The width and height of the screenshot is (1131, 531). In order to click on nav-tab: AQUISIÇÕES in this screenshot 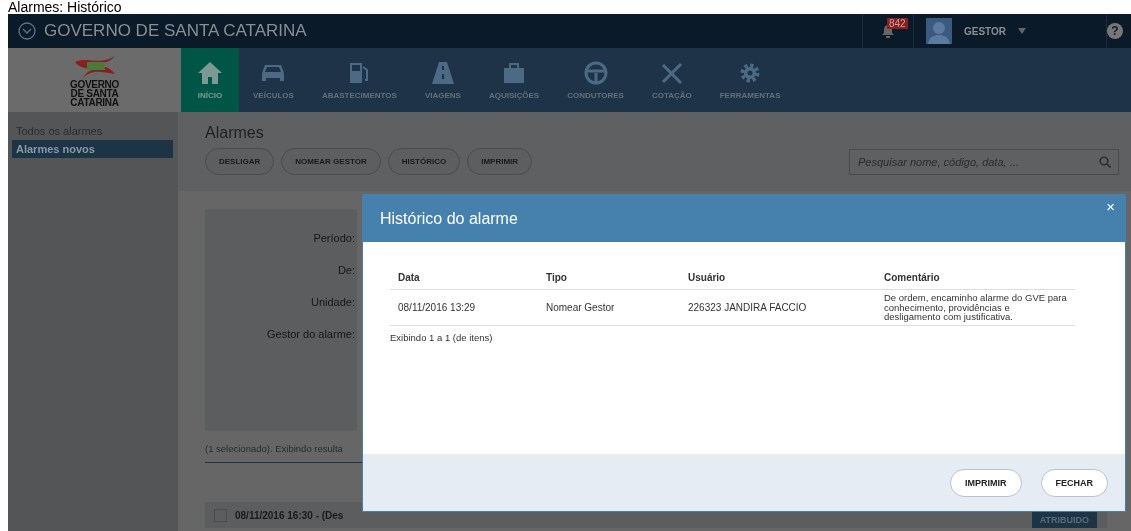, I will do `click(514, 80)`.